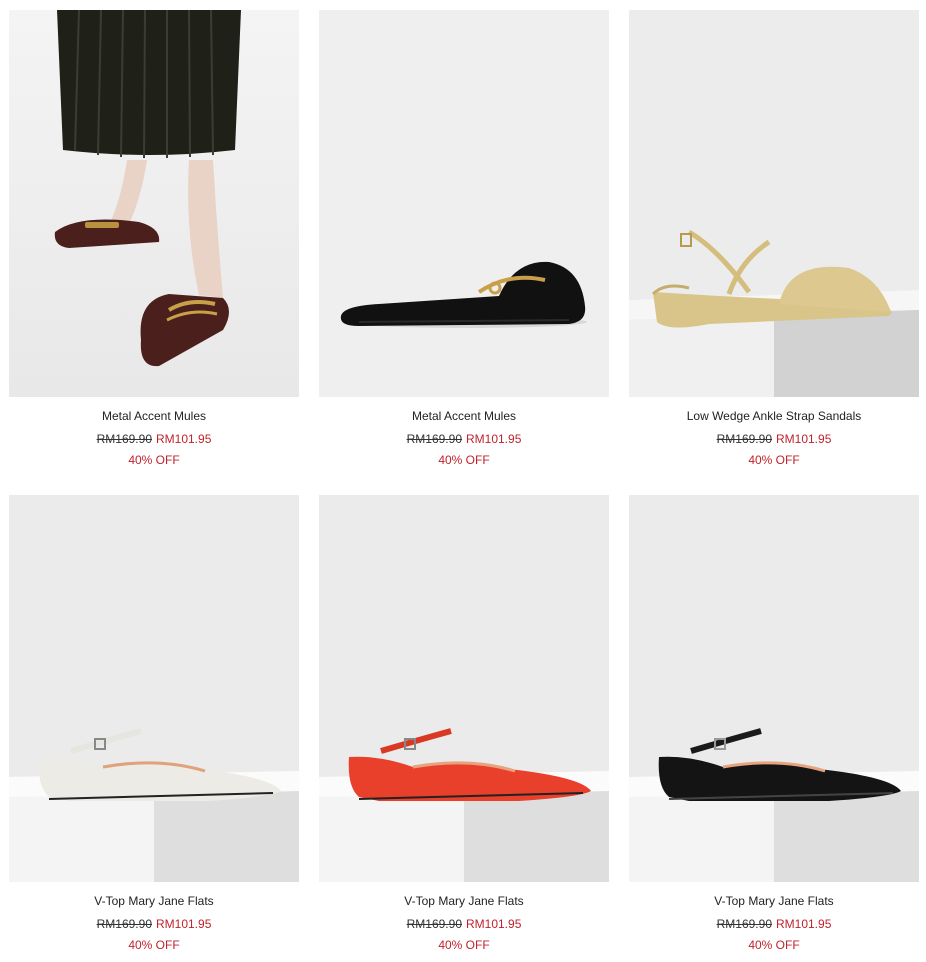 The width and height of the screenshot is (926, 962). What do you see at coordinates (774, 416) in the screenshot?
I see `product-name: Low Wedge Ankle Strap Sandals` at bounding box center [774, 416].